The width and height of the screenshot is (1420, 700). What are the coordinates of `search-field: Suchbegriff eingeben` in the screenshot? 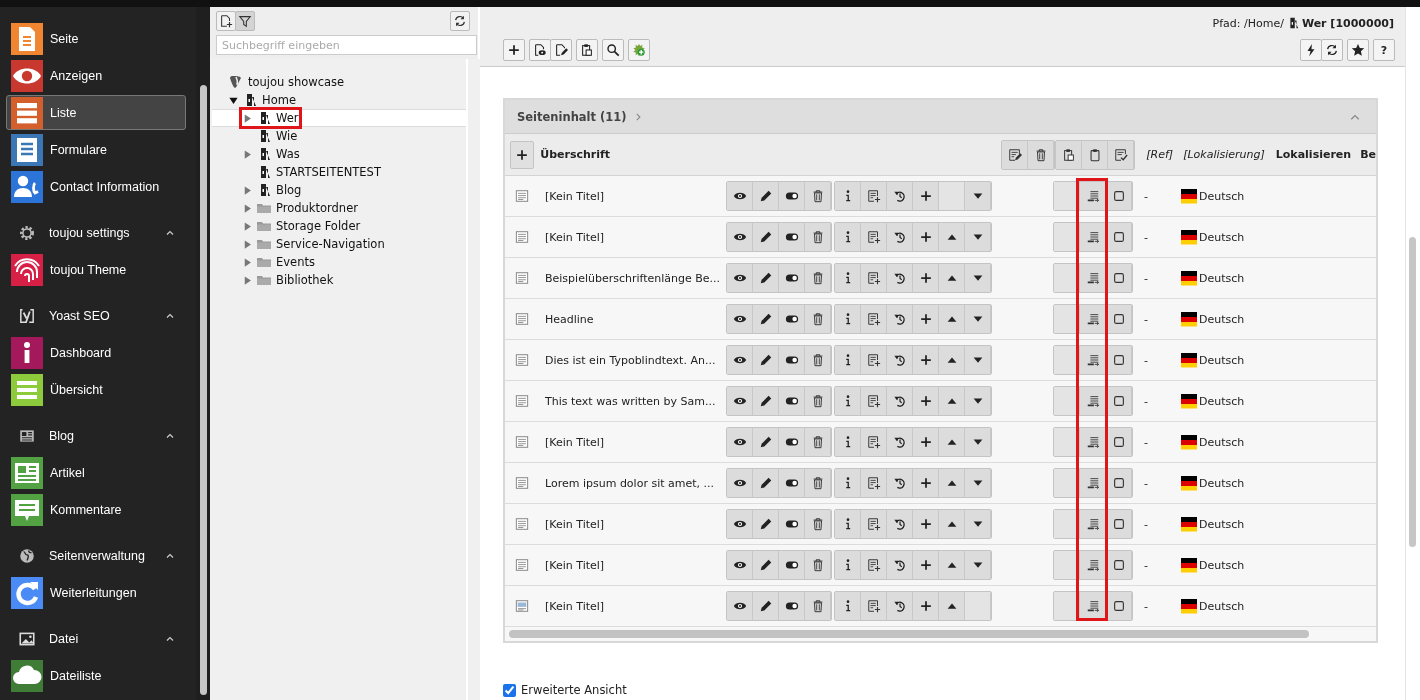 It's located at (346, 45).